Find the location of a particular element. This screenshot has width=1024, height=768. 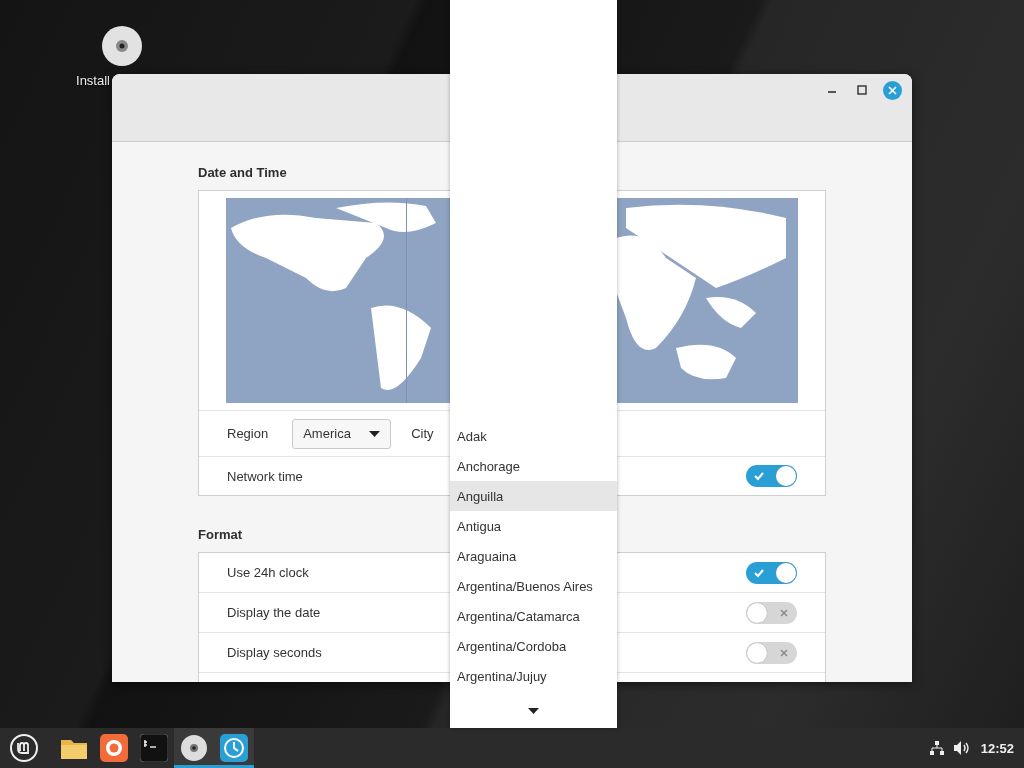

close-icon is located at coordinates (892, 90).